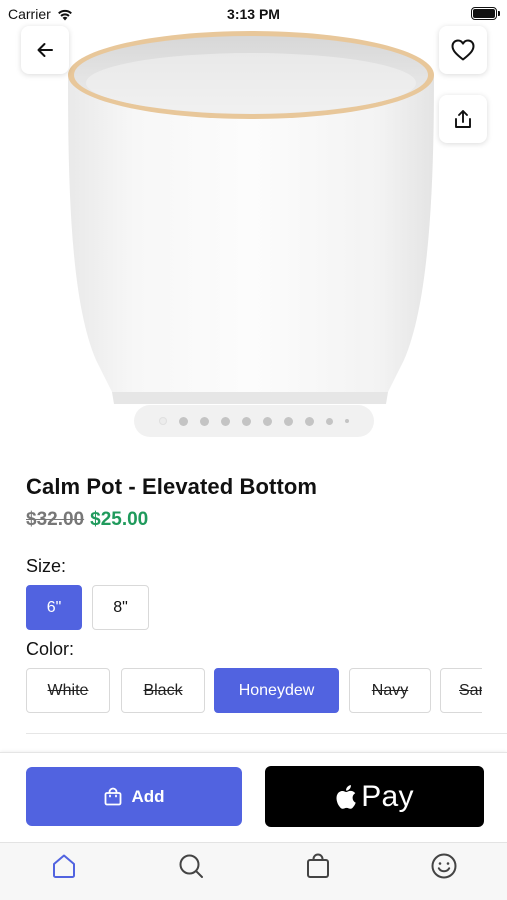 This screenshot has height=900, width=507. What do you see at coordinates (387, 796) in the screenshot?
I see `pay-label: Pay` at bounding box center [387, 796].